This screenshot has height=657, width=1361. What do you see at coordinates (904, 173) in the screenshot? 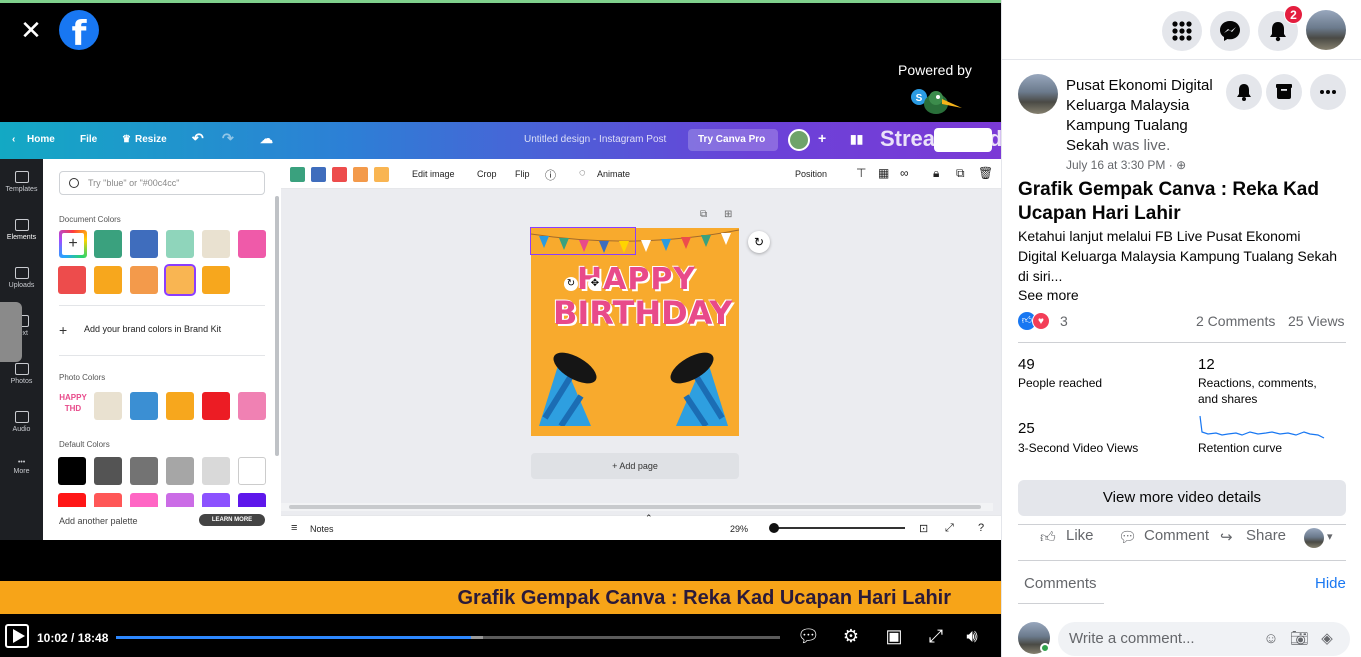
I see `link-icon: ∞` at bounding box center [904, 173].